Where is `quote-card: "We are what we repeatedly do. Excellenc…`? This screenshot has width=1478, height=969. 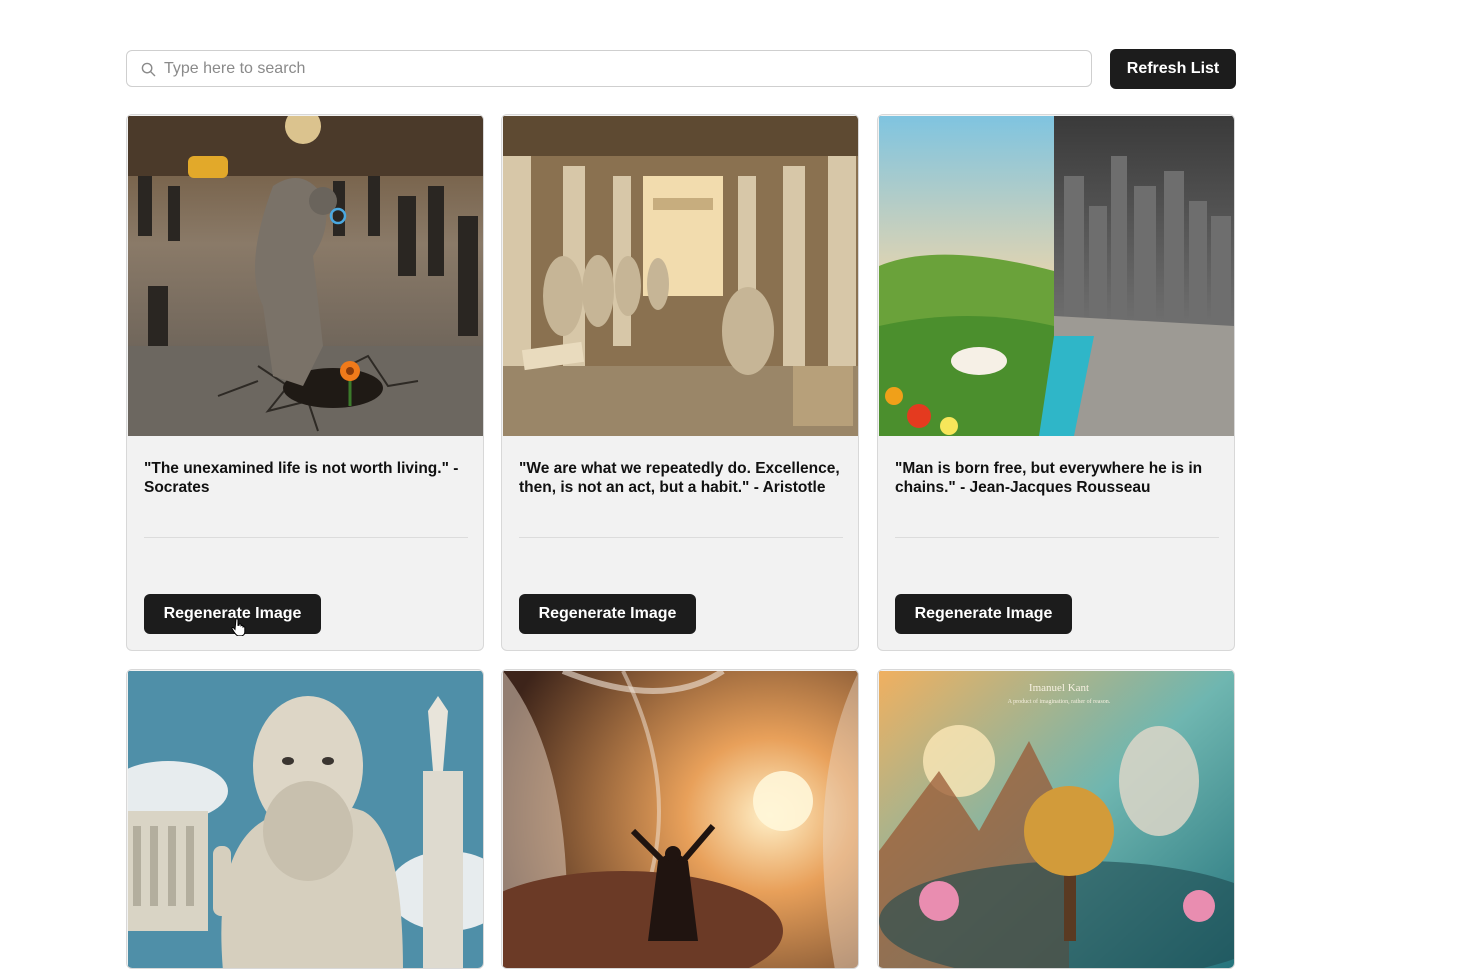
quote-card: "We are what we repeatedly do. Excellenc… is located at coordinates (680, 382).